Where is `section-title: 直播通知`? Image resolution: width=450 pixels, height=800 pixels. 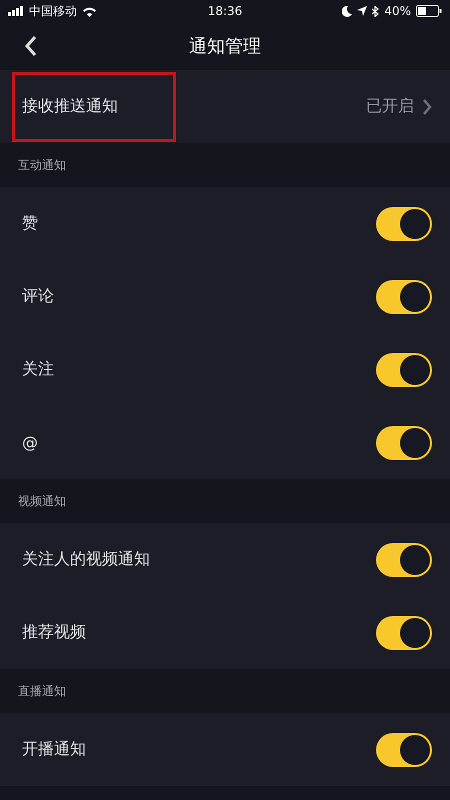
section-title: 直播通知 is located at coordinates (42, 691).